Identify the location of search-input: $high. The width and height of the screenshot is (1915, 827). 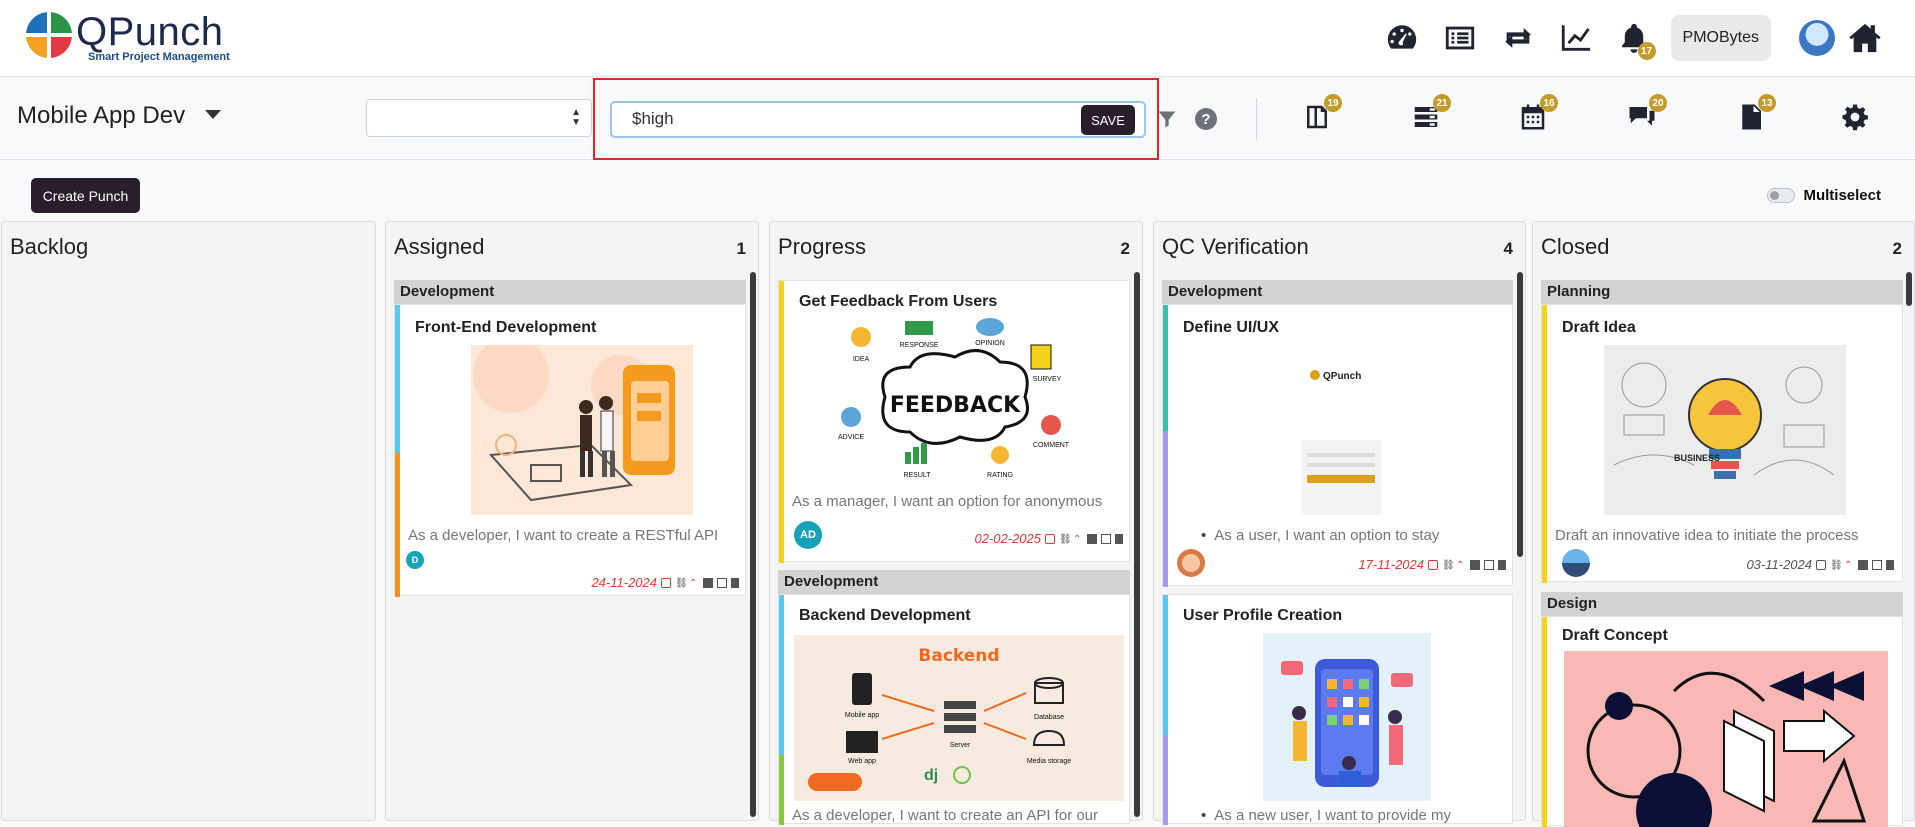
(878, 119).